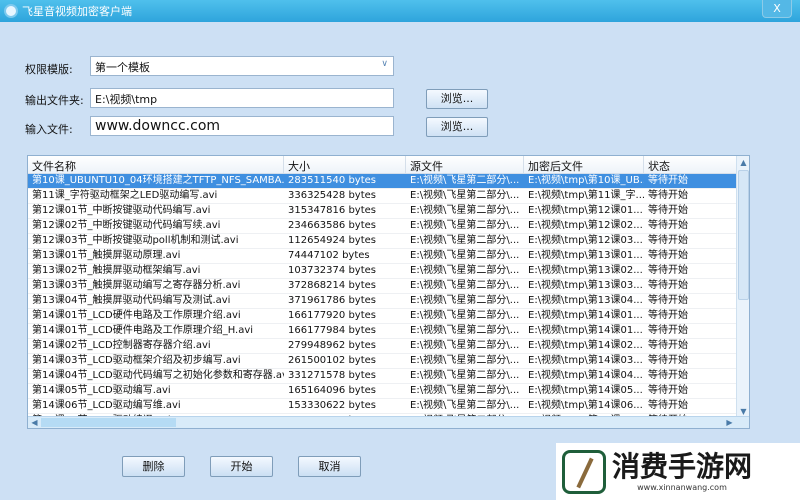 The width and height of the screenshot is (800, 500). Describe the element at coordinates (465, 164) in the screenshot. I see `column-header-source: 源文件` at that location.